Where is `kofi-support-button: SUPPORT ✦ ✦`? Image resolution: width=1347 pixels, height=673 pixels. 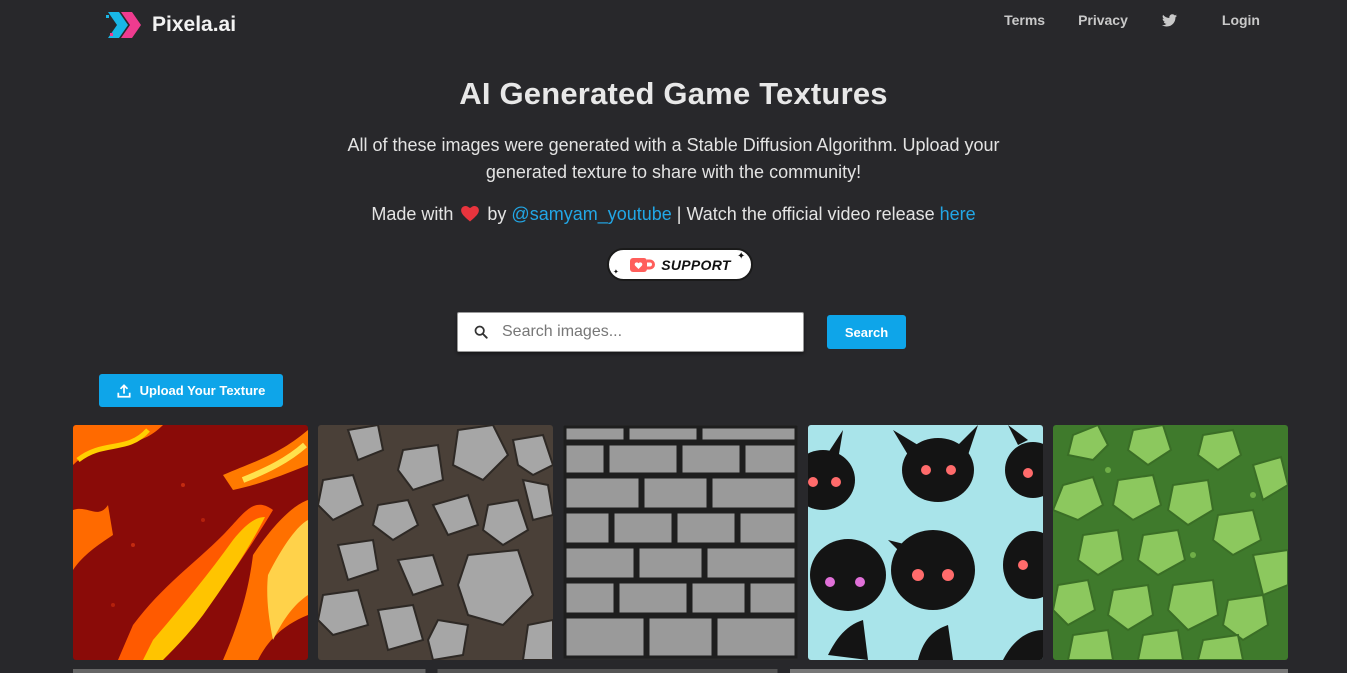 kofi-support-button: SUPPORT ✦ ✦ is located at coordinates (680, 264).